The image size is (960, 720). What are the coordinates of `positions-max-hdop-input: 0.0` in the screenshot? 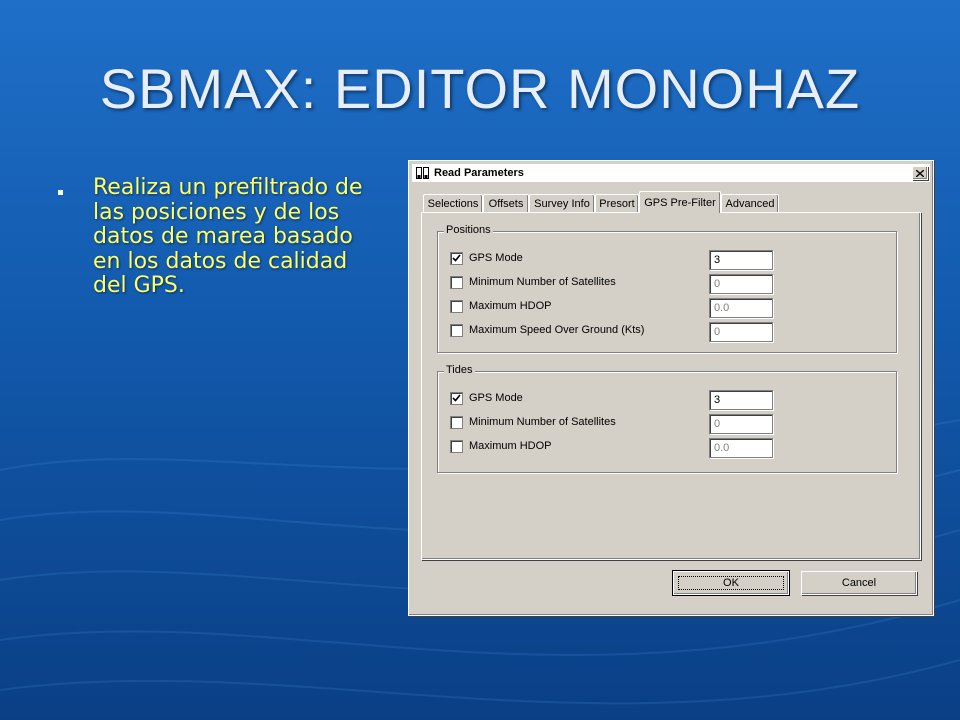 It's located at (741, 308).